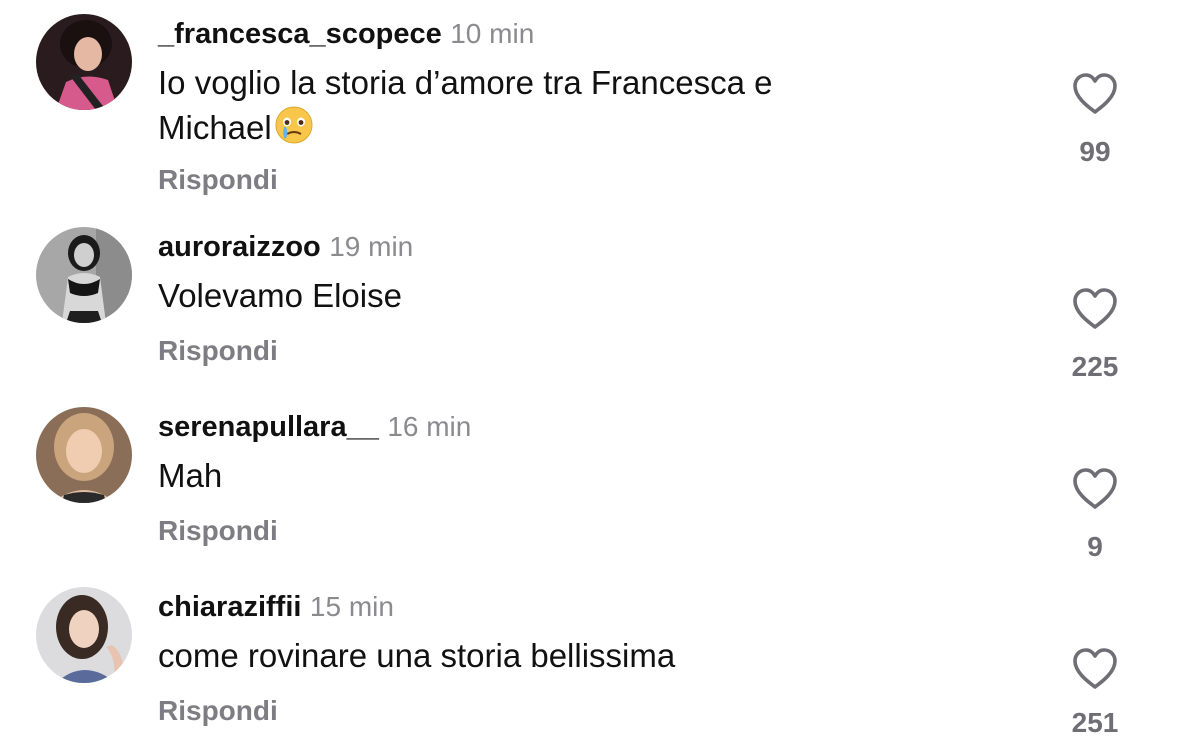  What do you see at coordinates (351, 606) in the screenshot?
I see `timestamp: 15 min` at bounding box center [351, 606].